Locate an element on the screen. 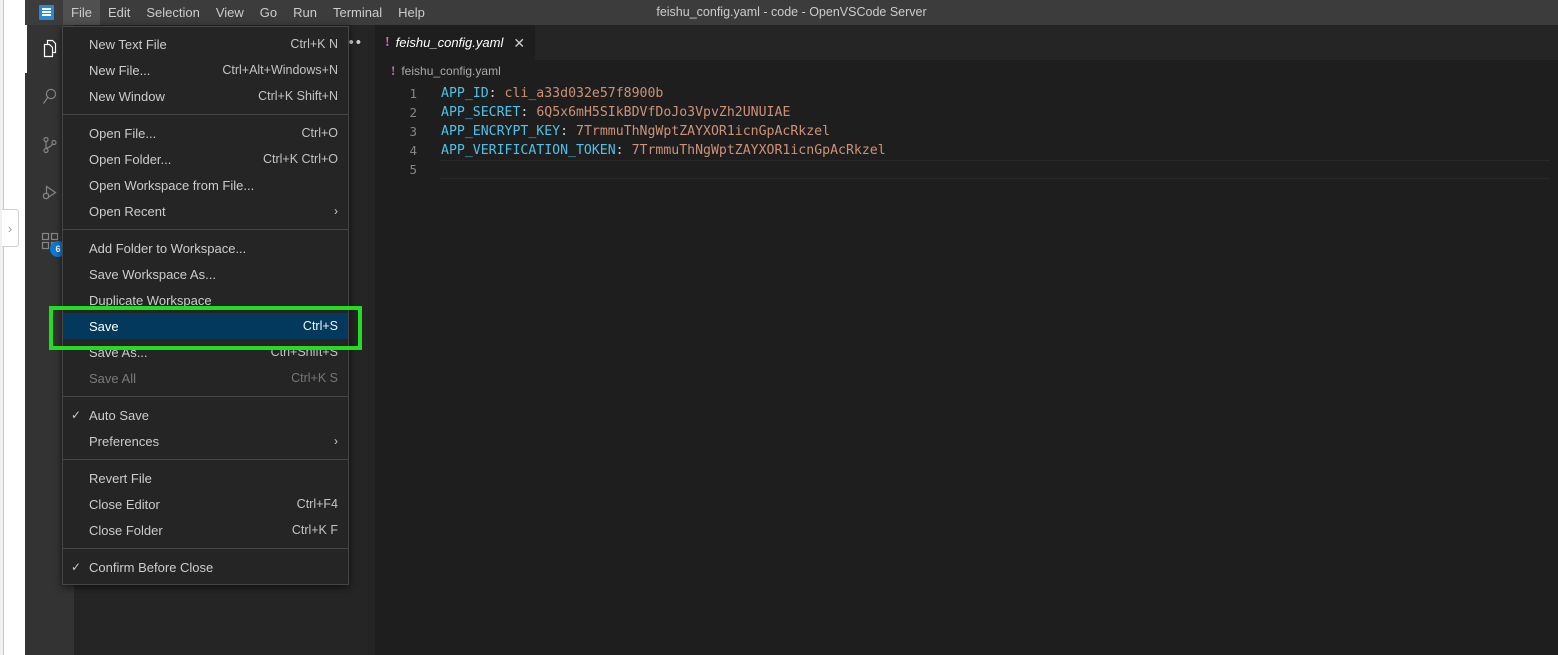 This screenshot has width=1558, height=655. menu-item-shortcut: Ctrl+F4 is located at coordinates (317, 504).